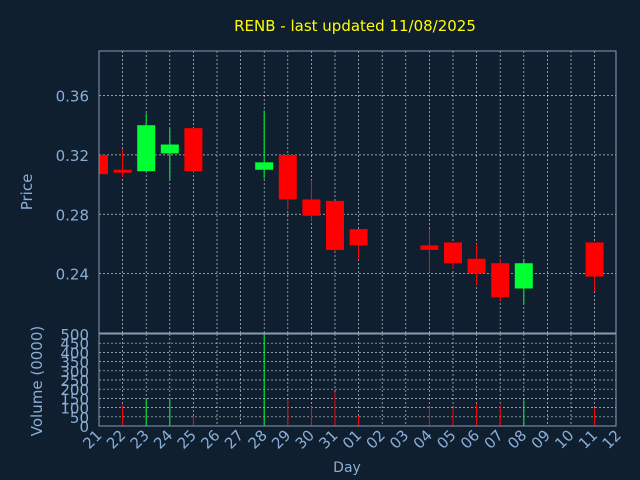 The image size is (640, 480). Describe the element at coordinates (258, 439) in the screenshot. I see `x-tick-label: 28` at that location.